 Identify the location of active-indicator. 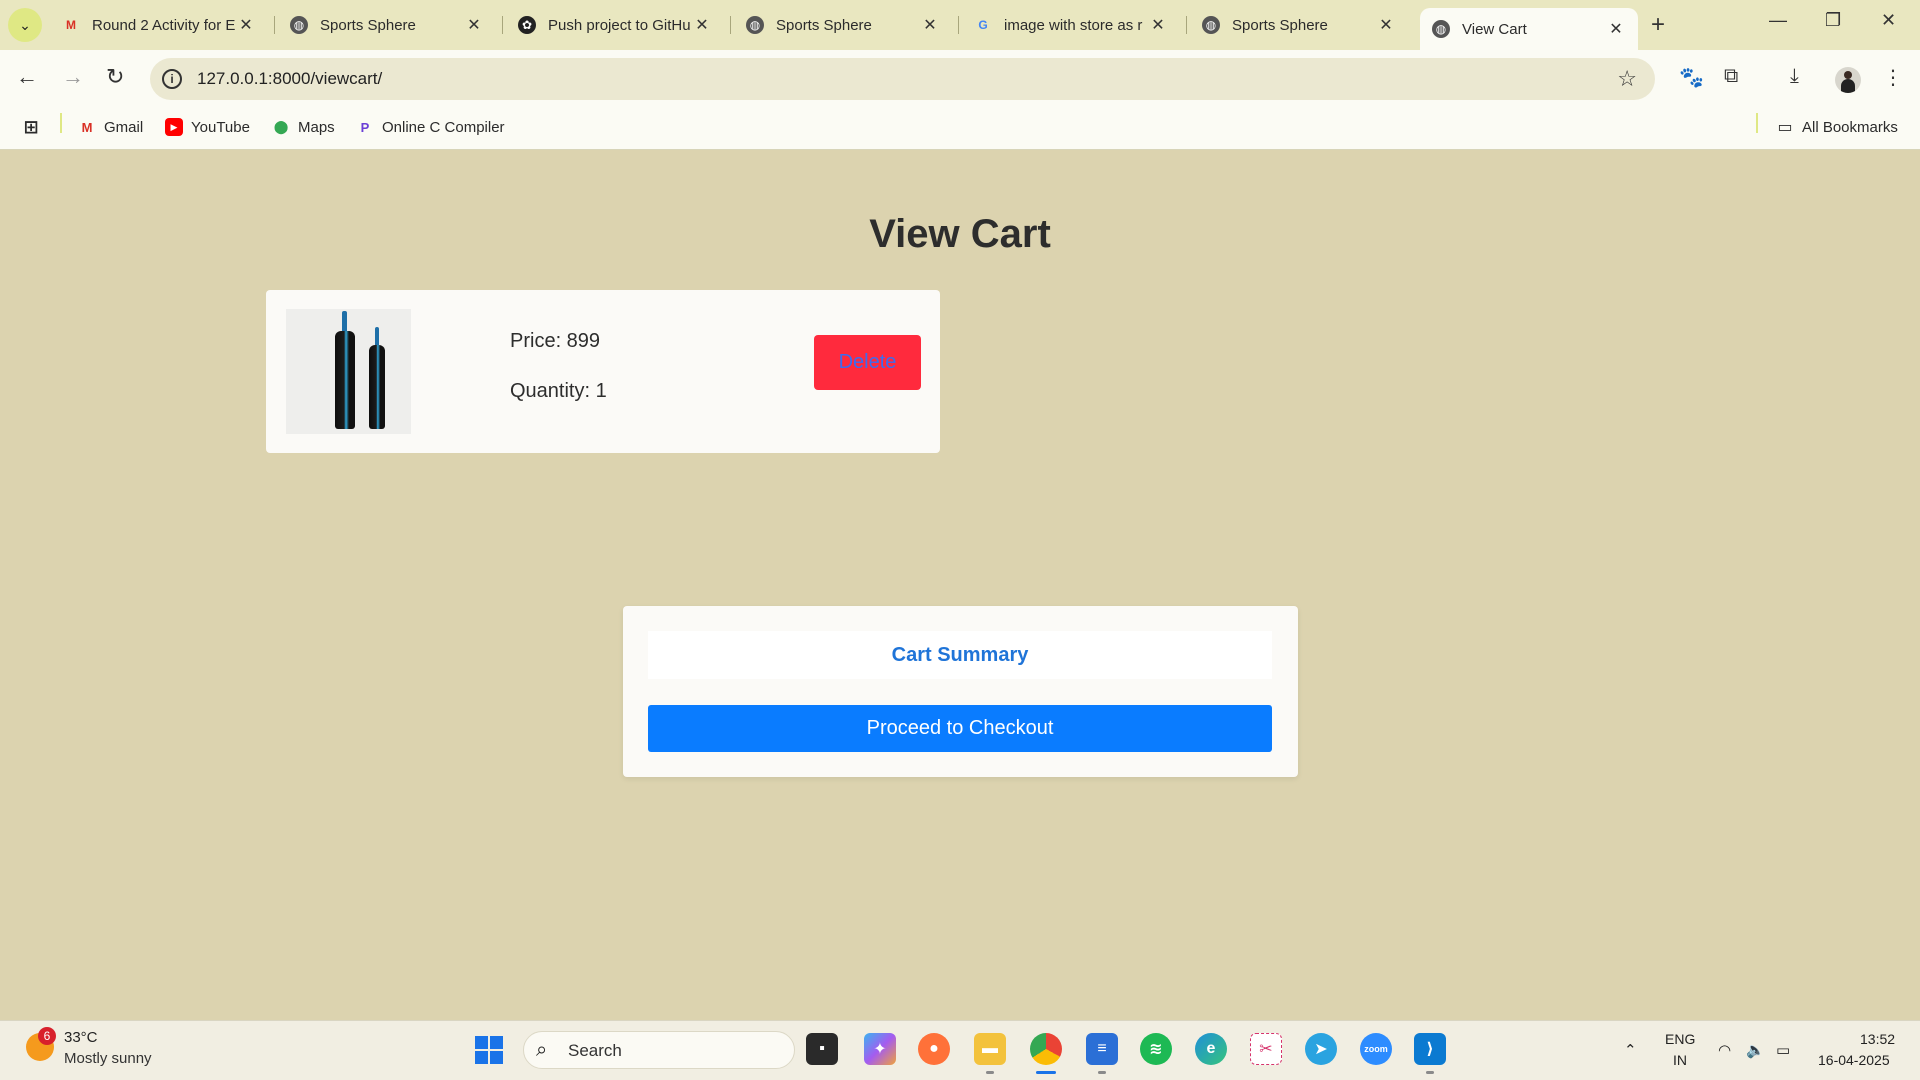
(1046, 1072).